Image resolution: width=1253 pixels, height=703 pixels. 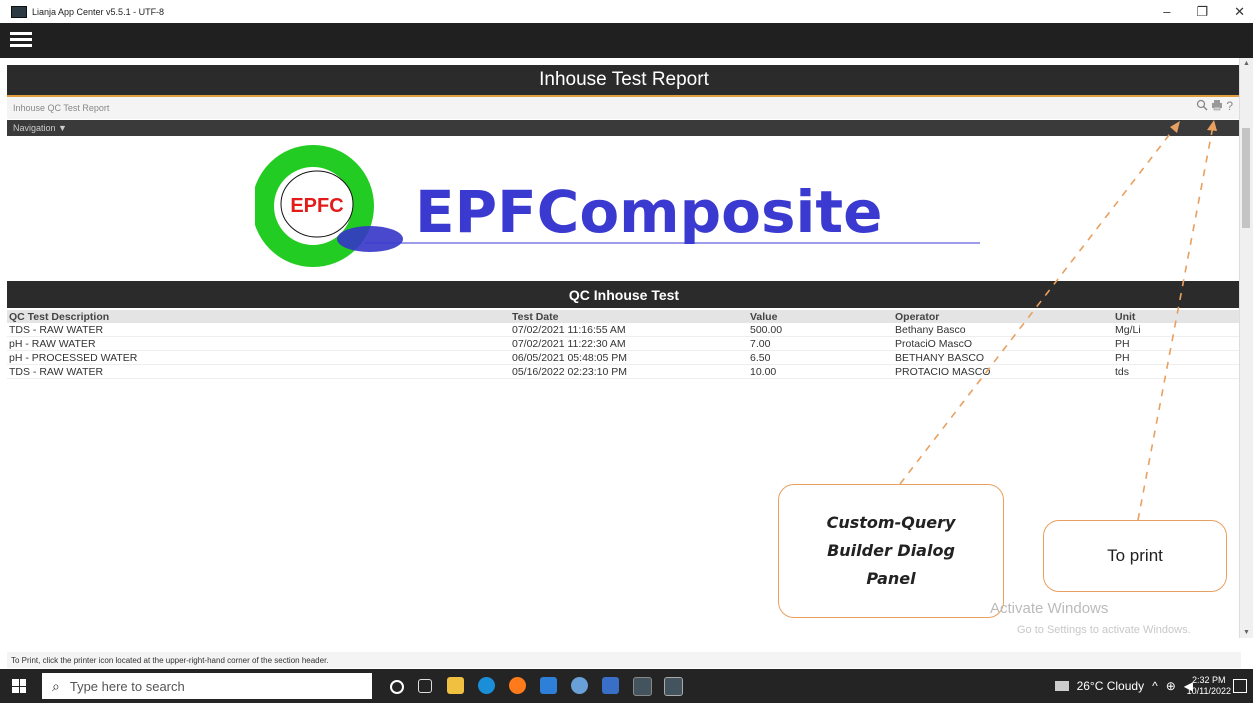 I want to click on cell-operator: BETHANY BASCO, so click(x=1003, y=357).